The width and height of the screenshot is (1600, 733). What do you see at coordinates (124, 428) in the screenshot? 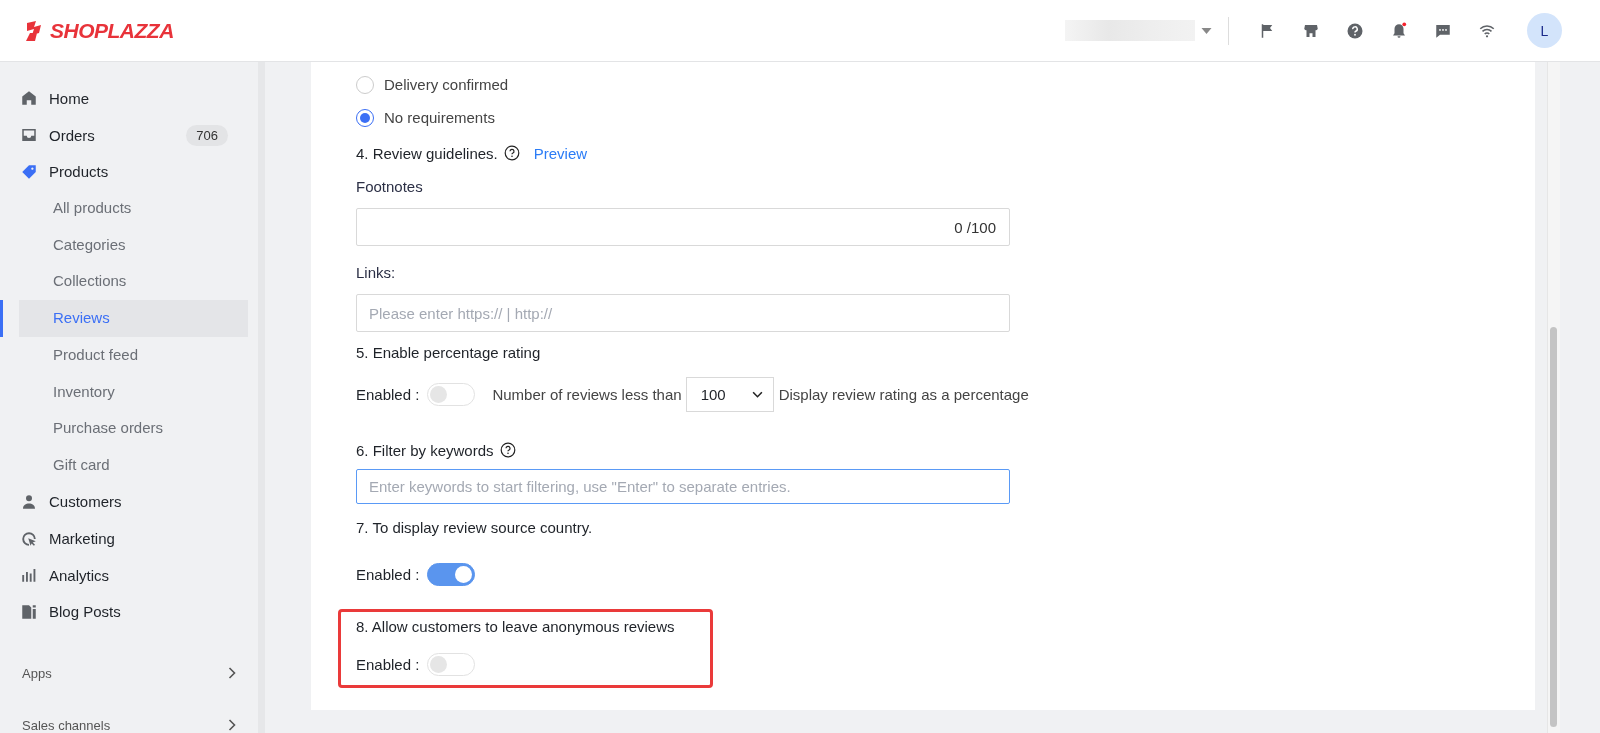
I see `nav-subitem: Purchase orders` at bounding box center [124, 428].